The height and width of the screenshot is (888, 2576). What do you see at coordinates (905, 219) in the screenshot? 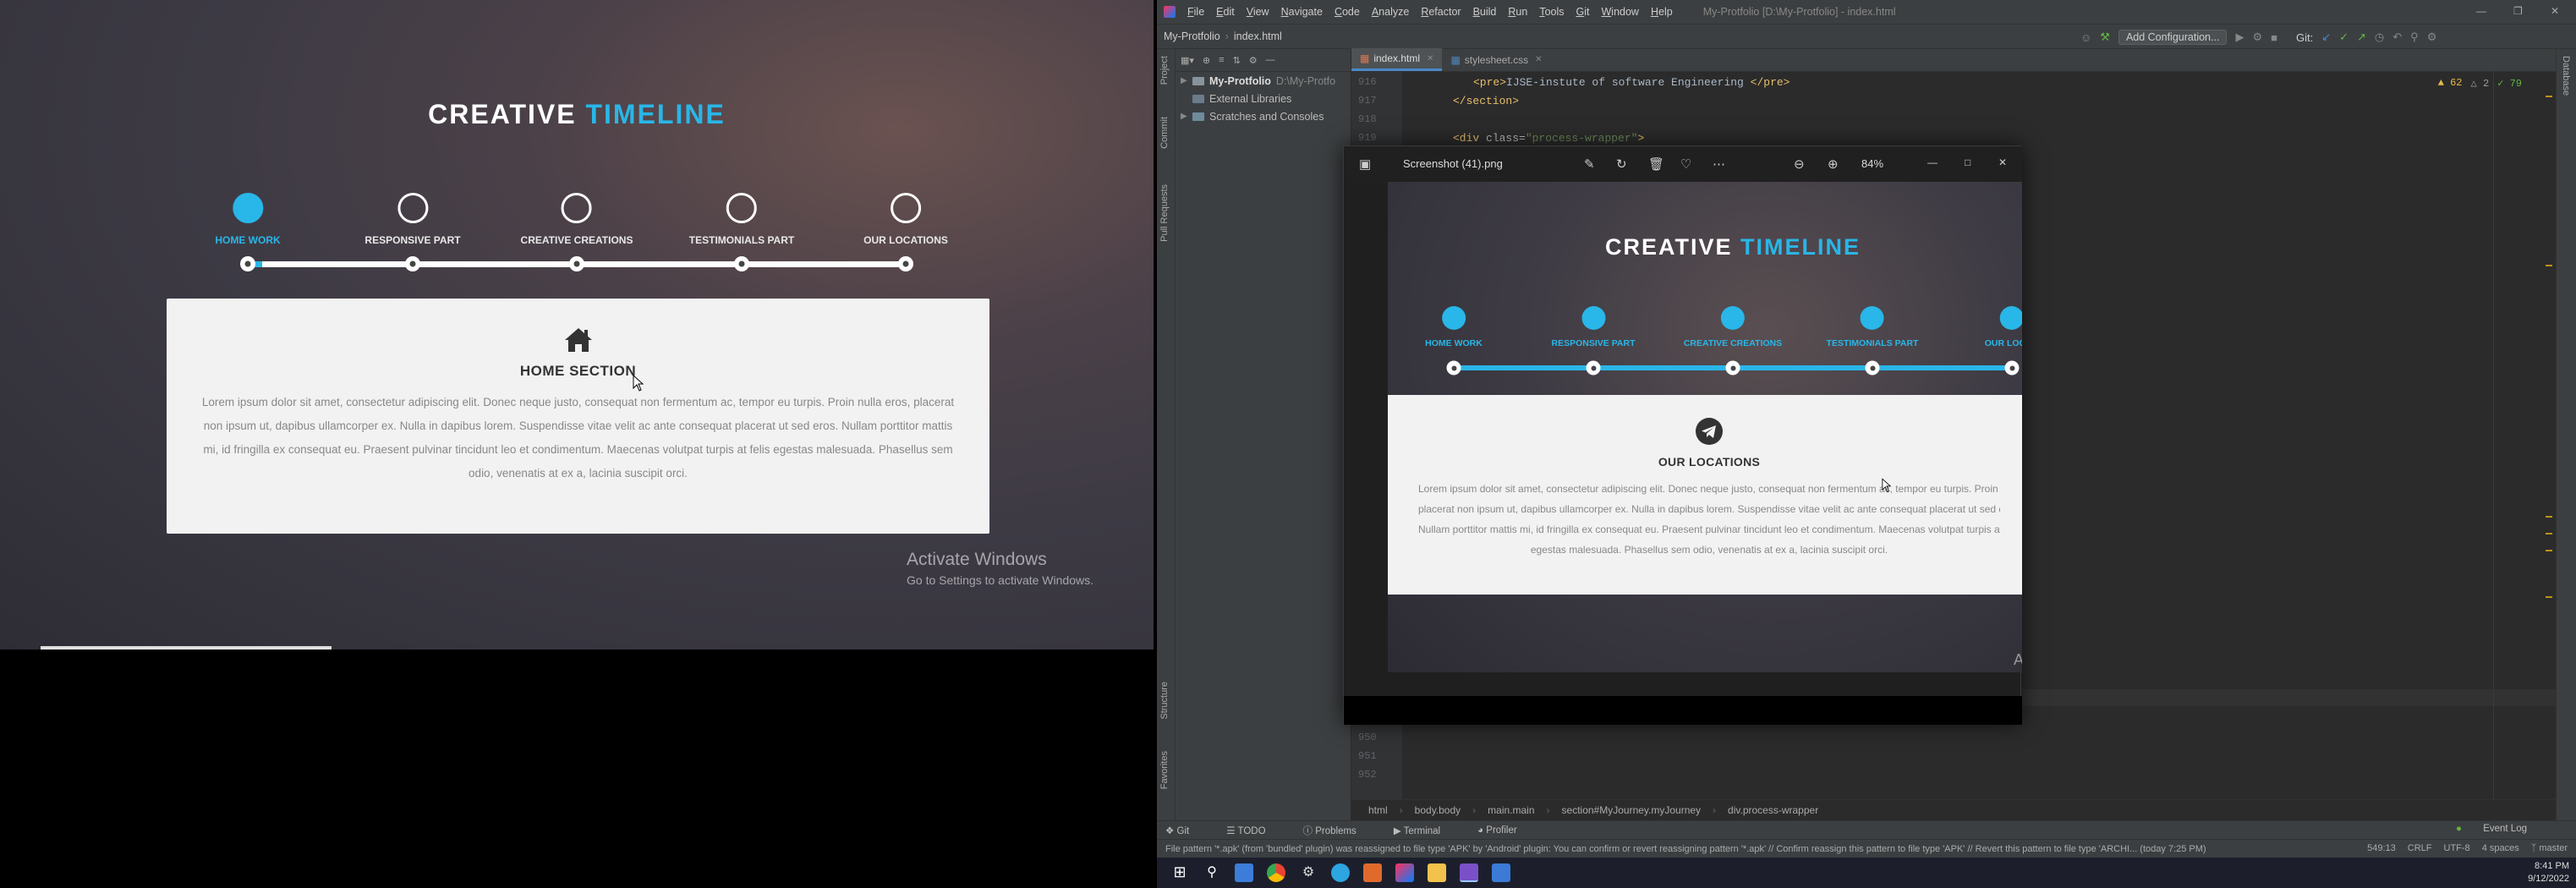
I see `timeline-step-our-locations: OUR LOCATIONS` at bounding box center [905, 219].